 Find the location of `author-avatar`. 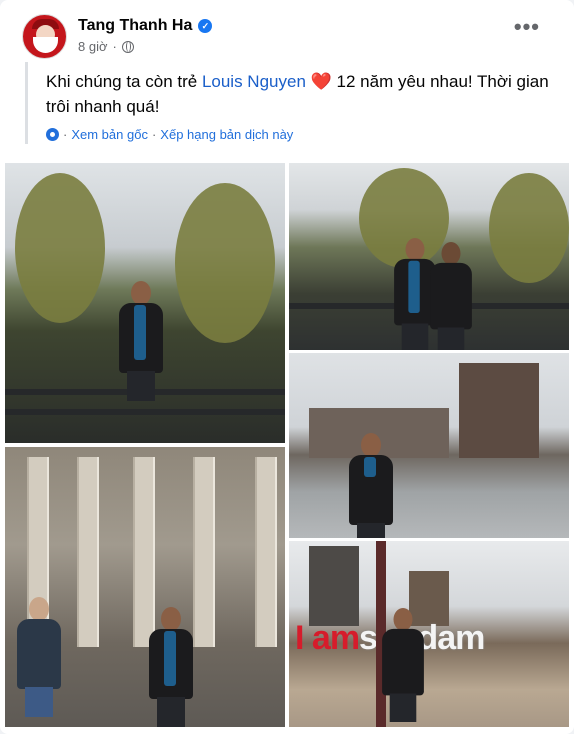

author-avatar is located at coordinates (44, 36).